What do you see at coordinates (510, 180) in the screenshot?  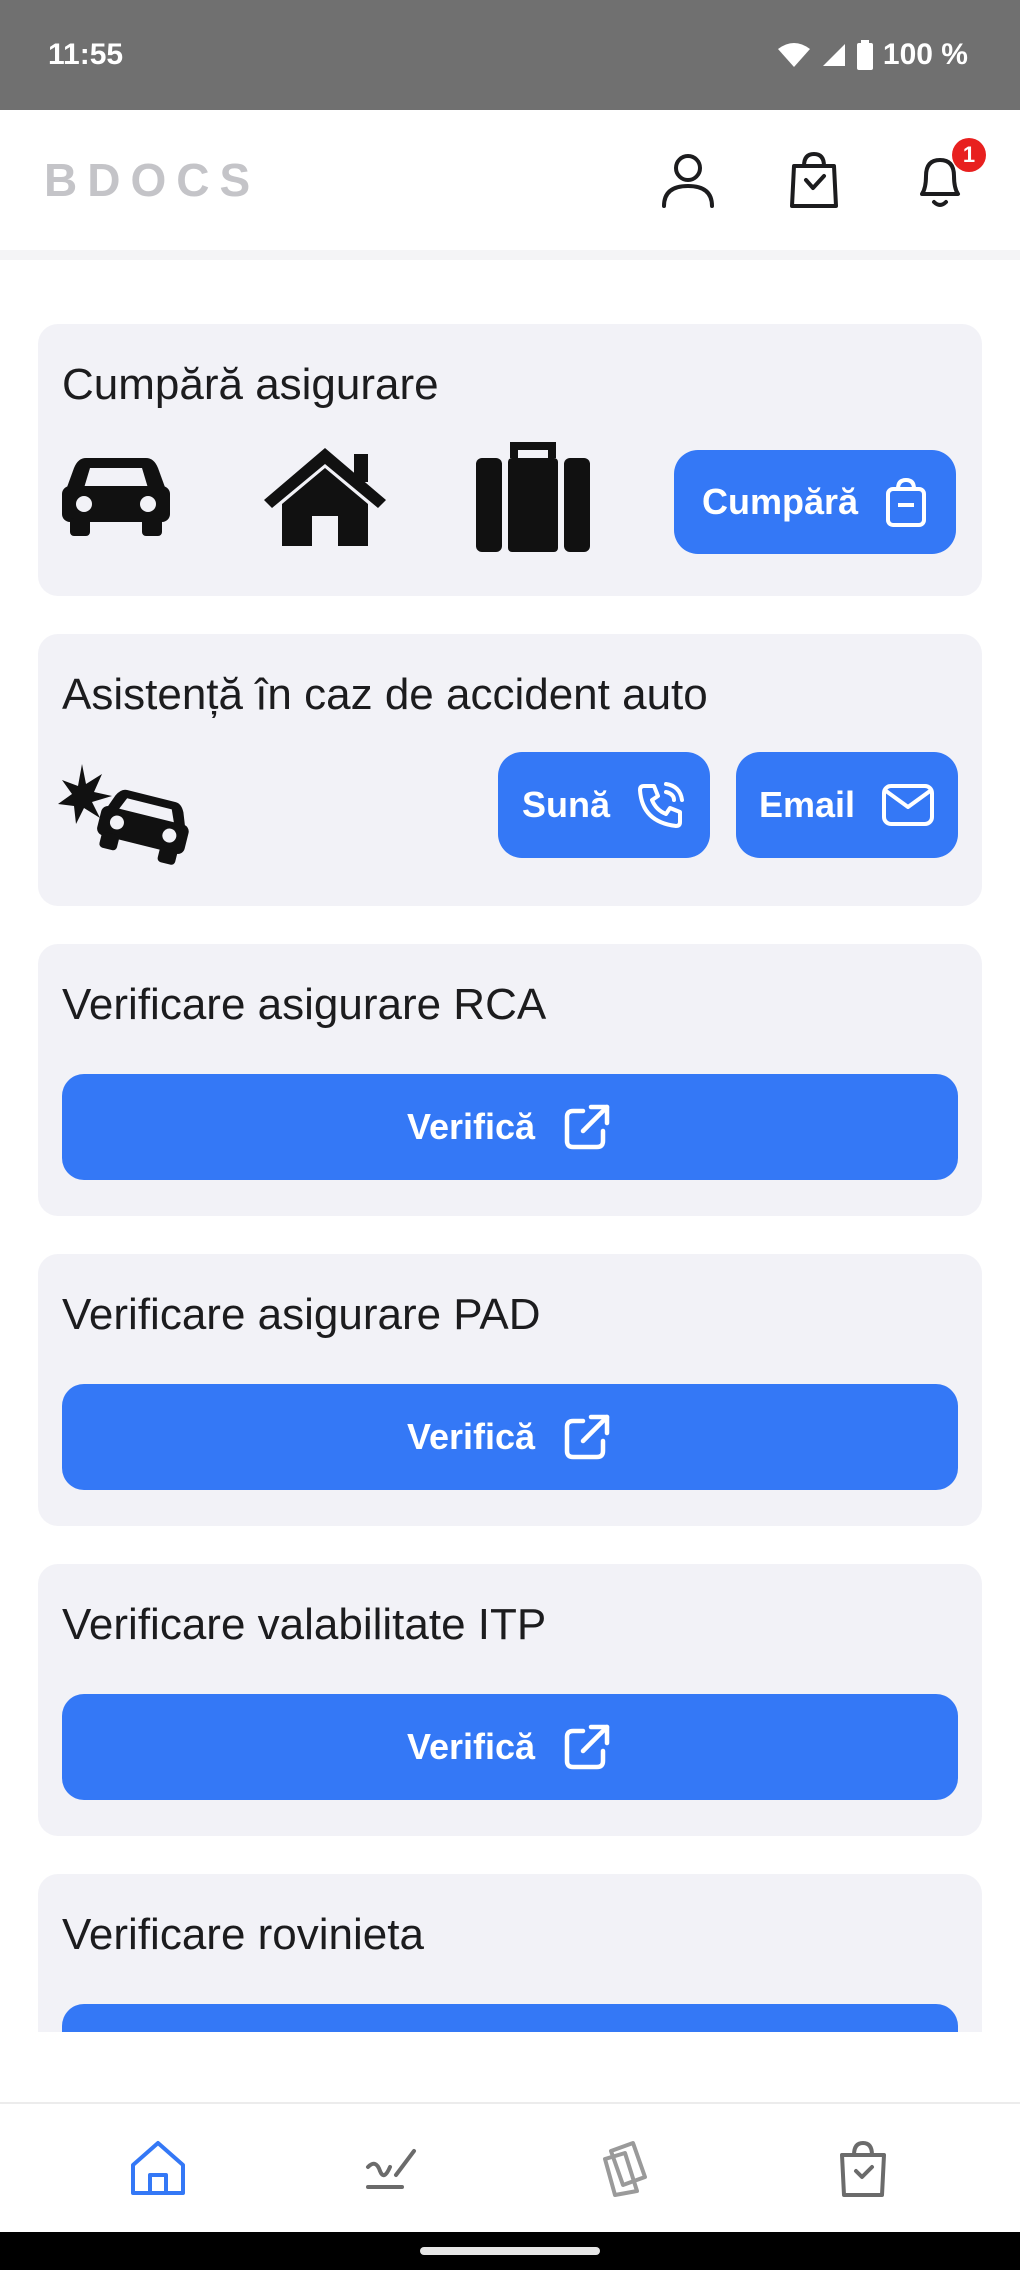 I see `app-header: BDOCS 1` at bounding box center [510, 180].